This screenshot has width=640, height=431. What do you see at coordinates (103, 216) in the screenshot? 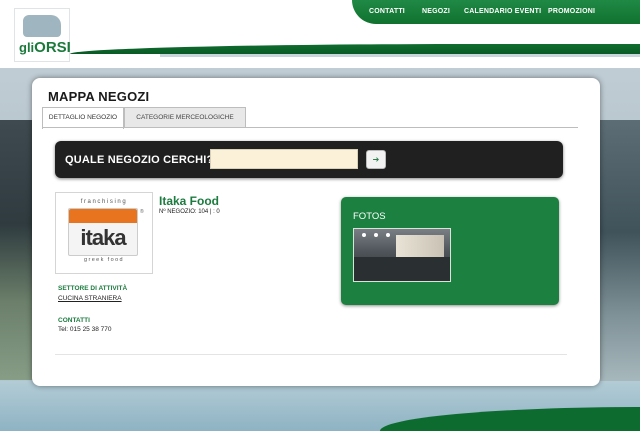
I see `logo-orange-band` at bounding box center [103, 216].